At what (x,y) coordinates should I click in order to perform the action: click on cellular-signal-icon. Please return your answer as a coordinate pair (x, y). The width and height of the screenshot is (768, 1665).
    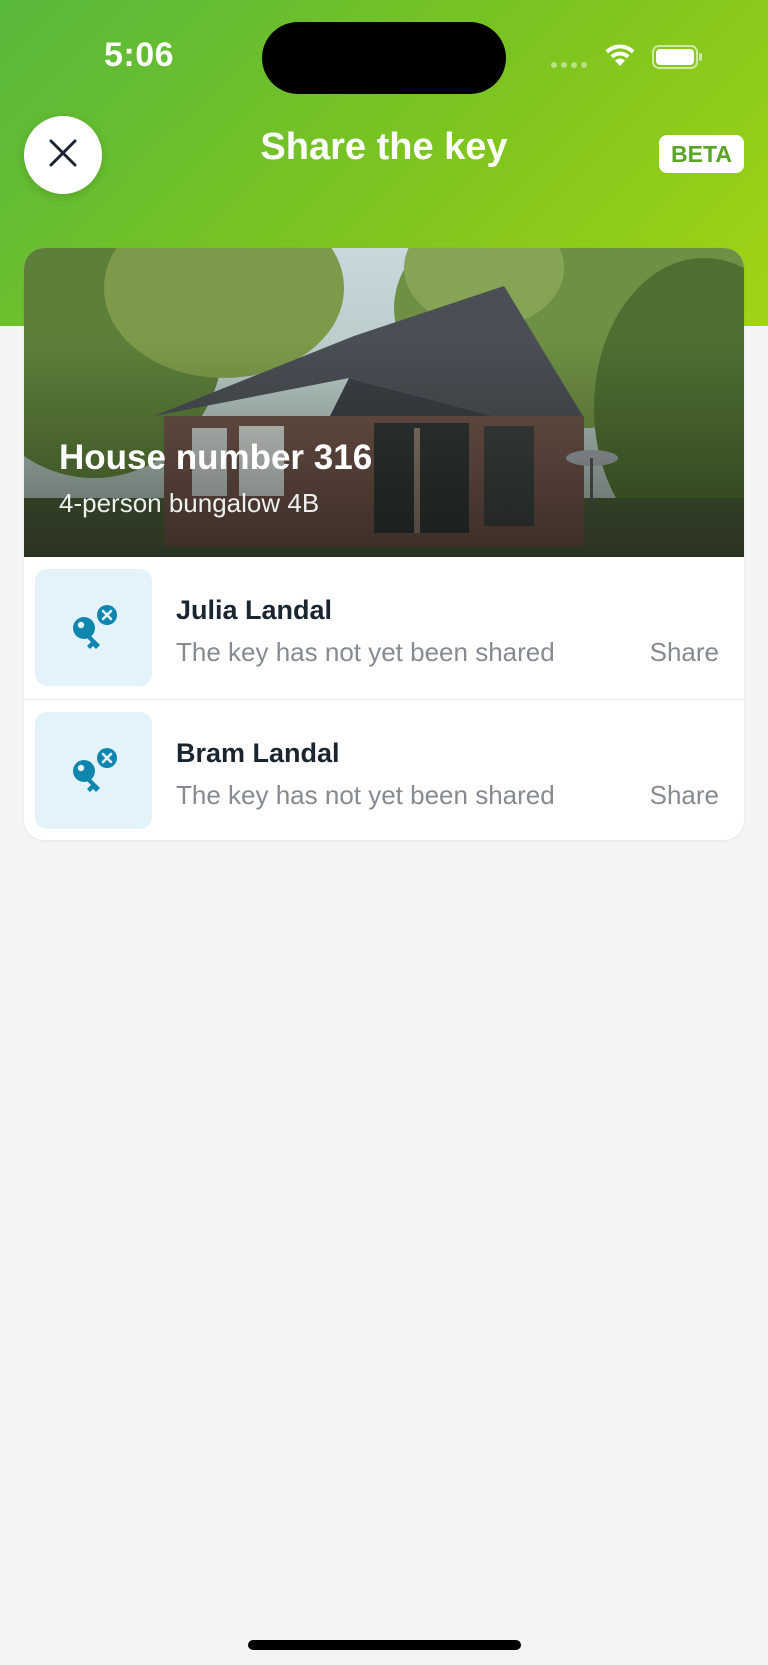
    Looking at the image, I should click on (569, 65).